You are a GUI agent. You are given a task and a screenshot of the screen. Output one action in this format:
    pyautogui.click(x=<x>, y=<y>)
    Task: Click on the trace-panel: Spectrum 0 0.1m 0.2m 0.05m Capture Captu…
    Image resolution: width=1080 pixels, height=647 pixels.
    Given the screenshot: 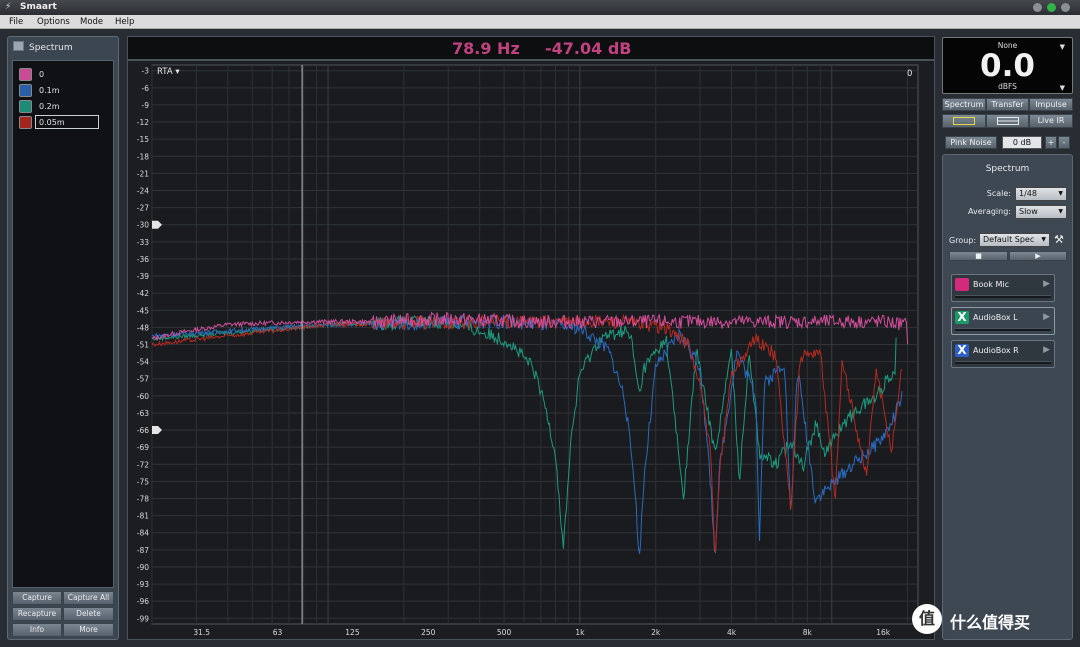 What is the action you would take?
    pyautogui.click(x=63, y=338)
    